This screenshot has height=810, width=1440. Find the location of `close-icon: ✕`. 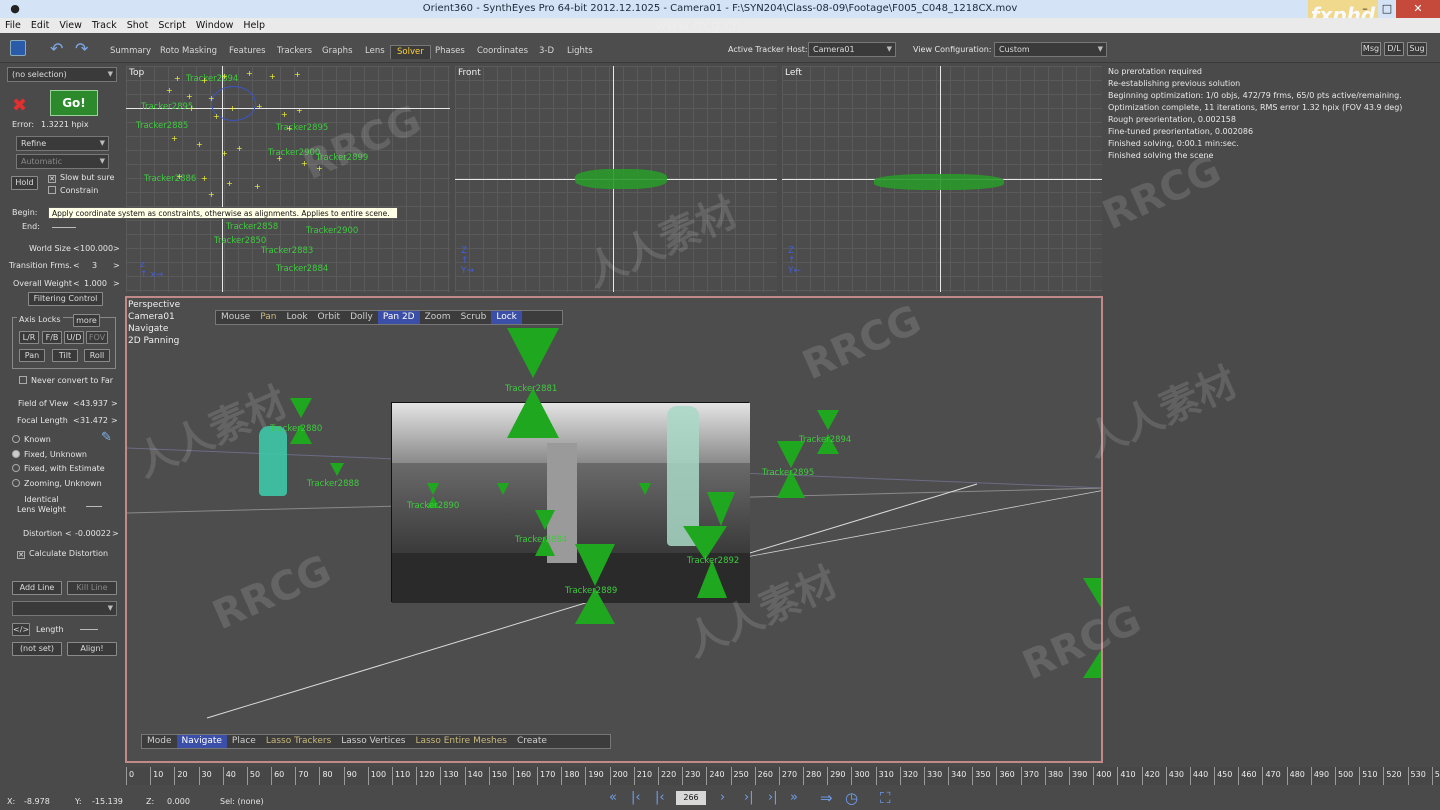

close-icon: ✕ is located at coordinates (1418, 9).